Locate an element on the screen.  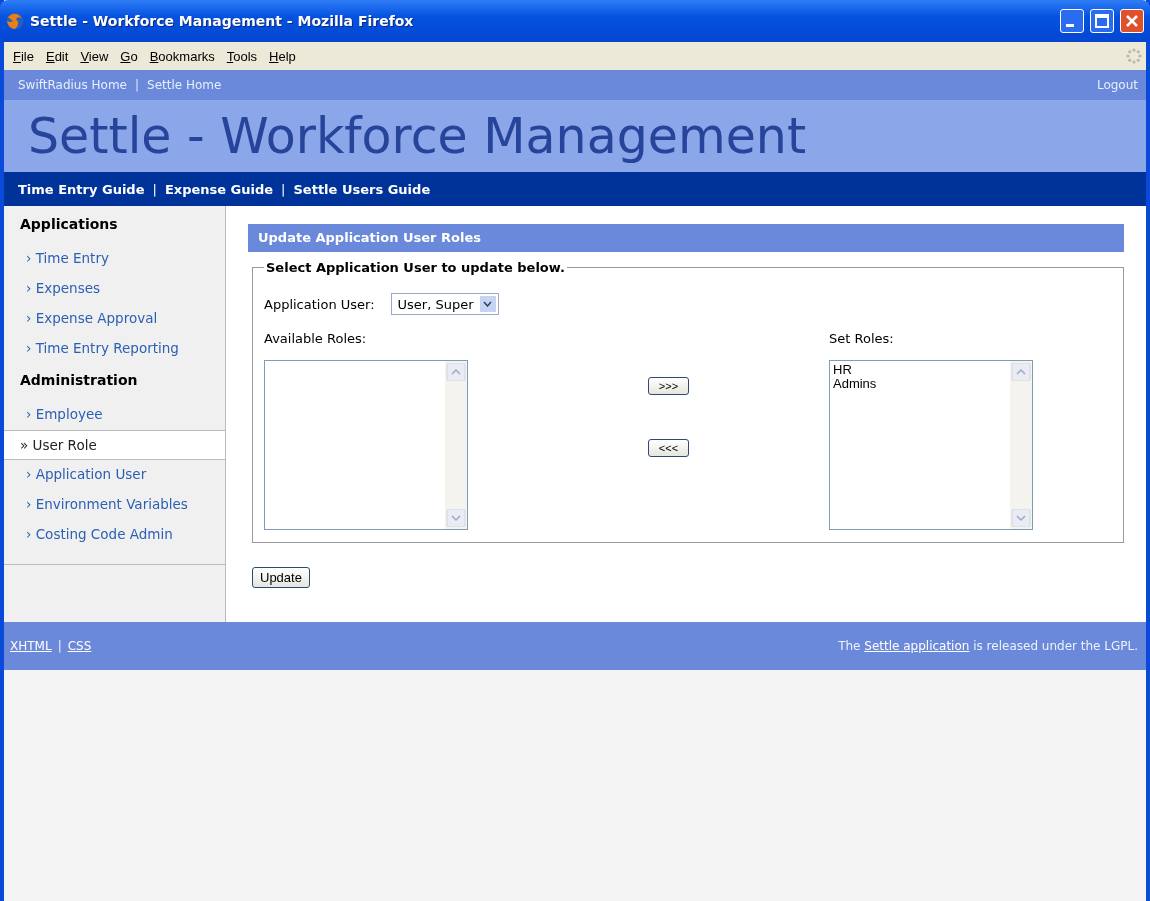
list-option: HR is located at coordinates (920, 370).